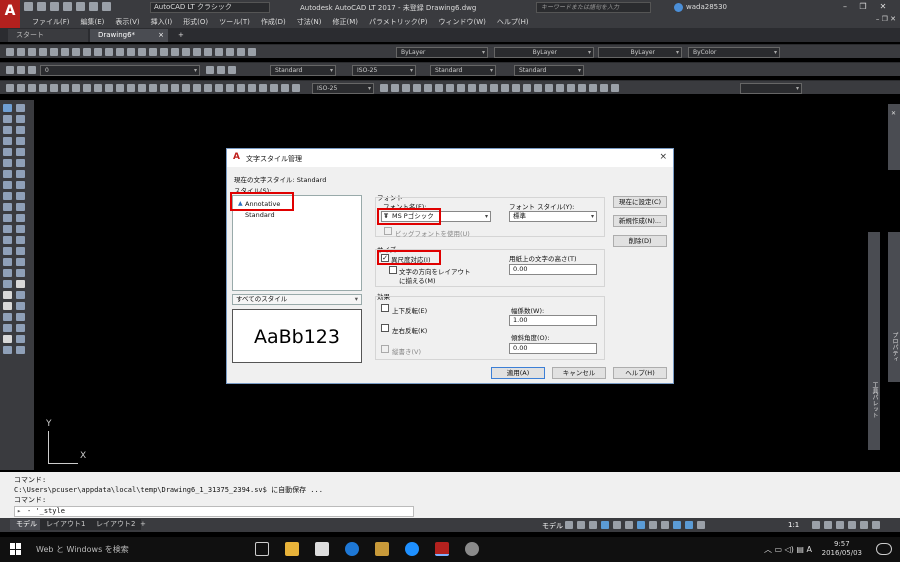 This screenshot has height=562, width=900. I want to click on search-input: キーワードまたは語句を入力, so click(593, 7).